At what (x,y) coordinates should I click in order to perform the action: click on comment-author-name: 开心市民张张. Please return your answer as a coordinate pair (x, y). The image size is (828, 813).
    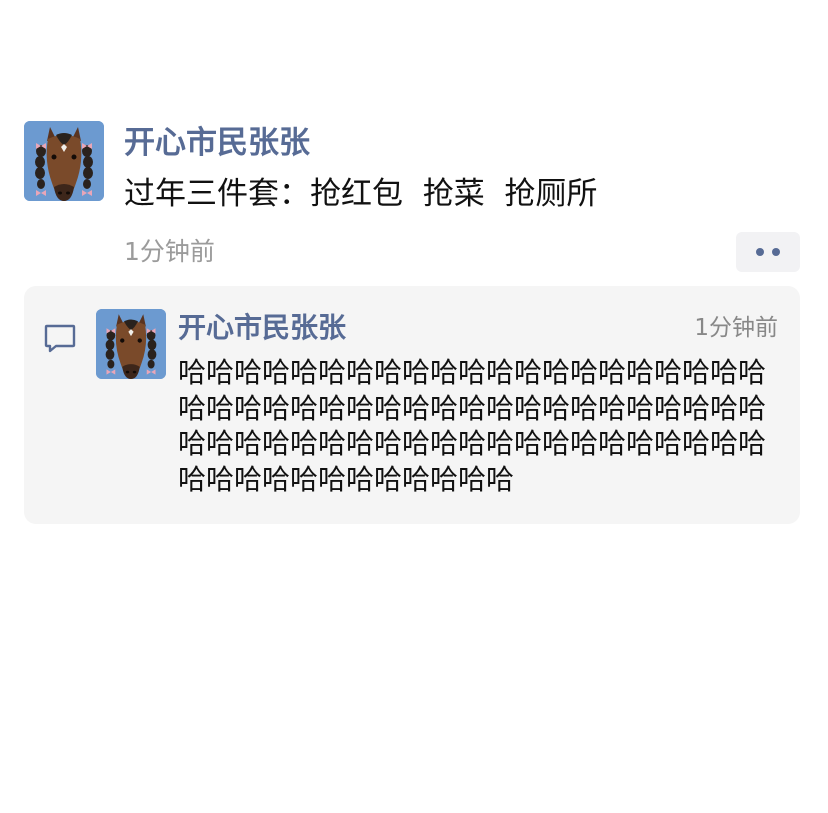
    Looking at the image, I should click on (262, 328).